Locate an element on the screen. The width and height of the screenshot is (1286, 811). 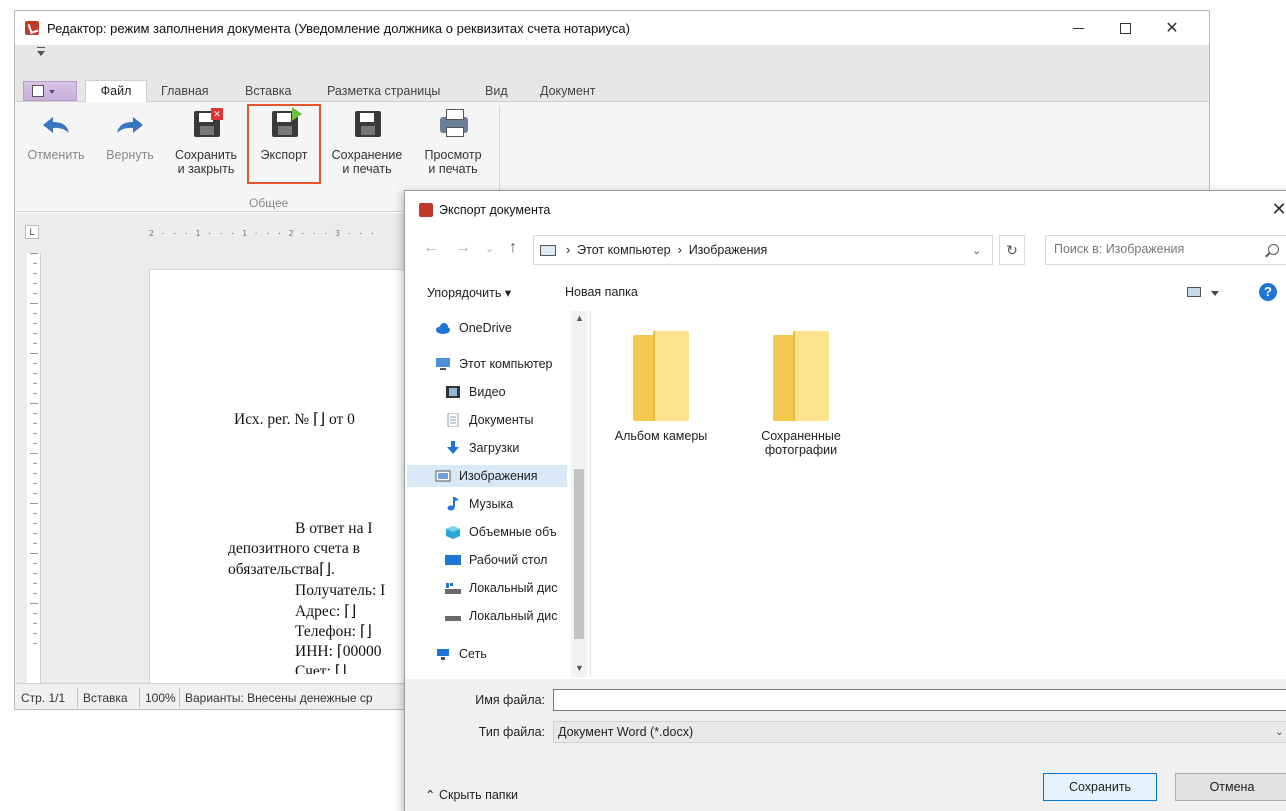
doc-paragraph-line: обязательства⌈⌋. is located at coordinates (282, 569).